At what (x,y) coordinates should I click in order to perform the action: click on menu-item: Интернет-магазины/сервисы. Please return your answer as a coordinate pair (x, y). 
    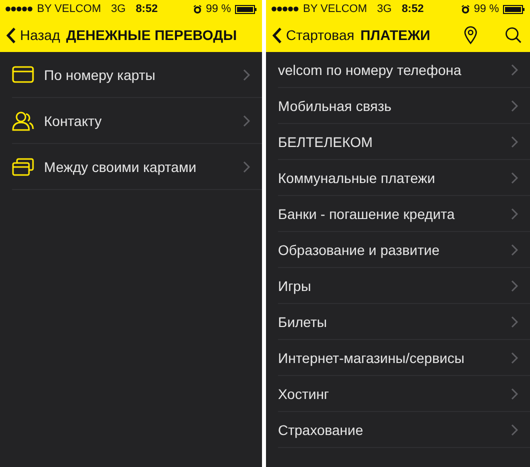
    Looking at the image, I should click on (404, 358).